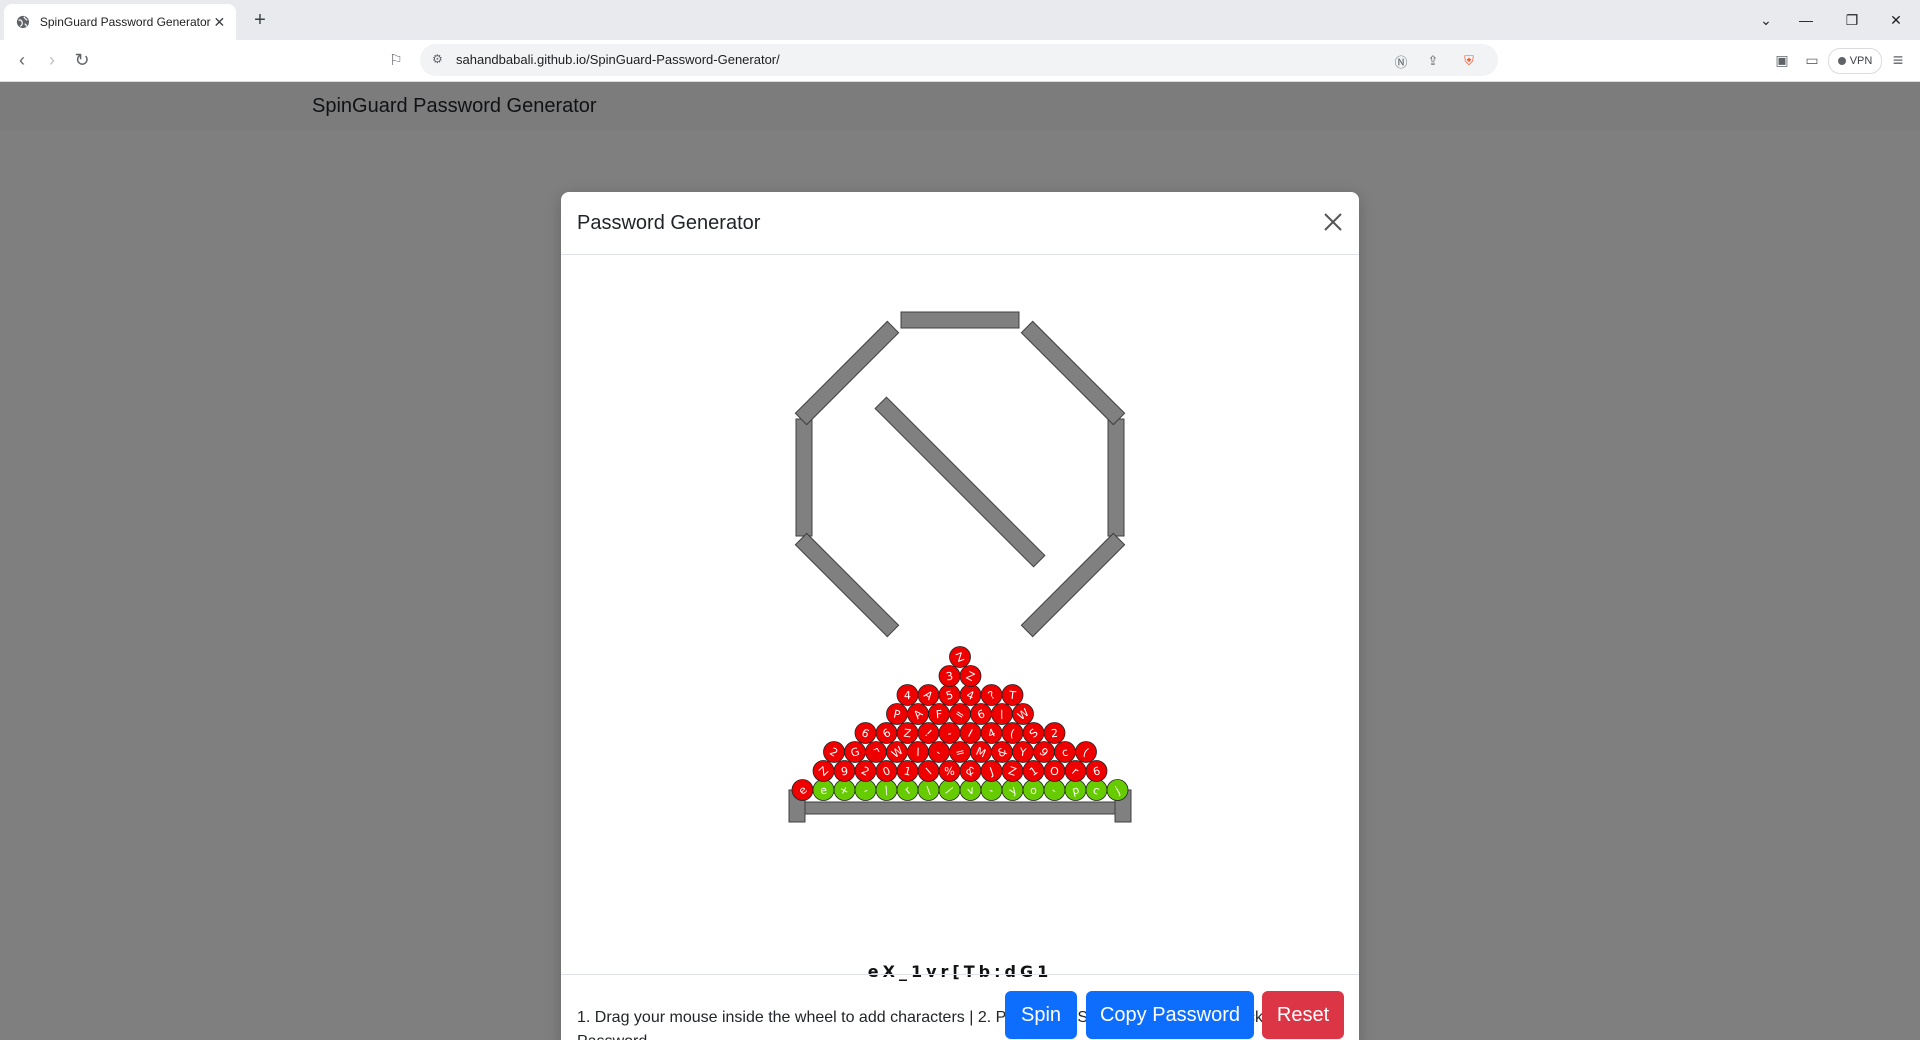  What do you see at coordinates (949, 790) in the screenshot?
I see `character-ball: /` at bounding box center [949, 790].